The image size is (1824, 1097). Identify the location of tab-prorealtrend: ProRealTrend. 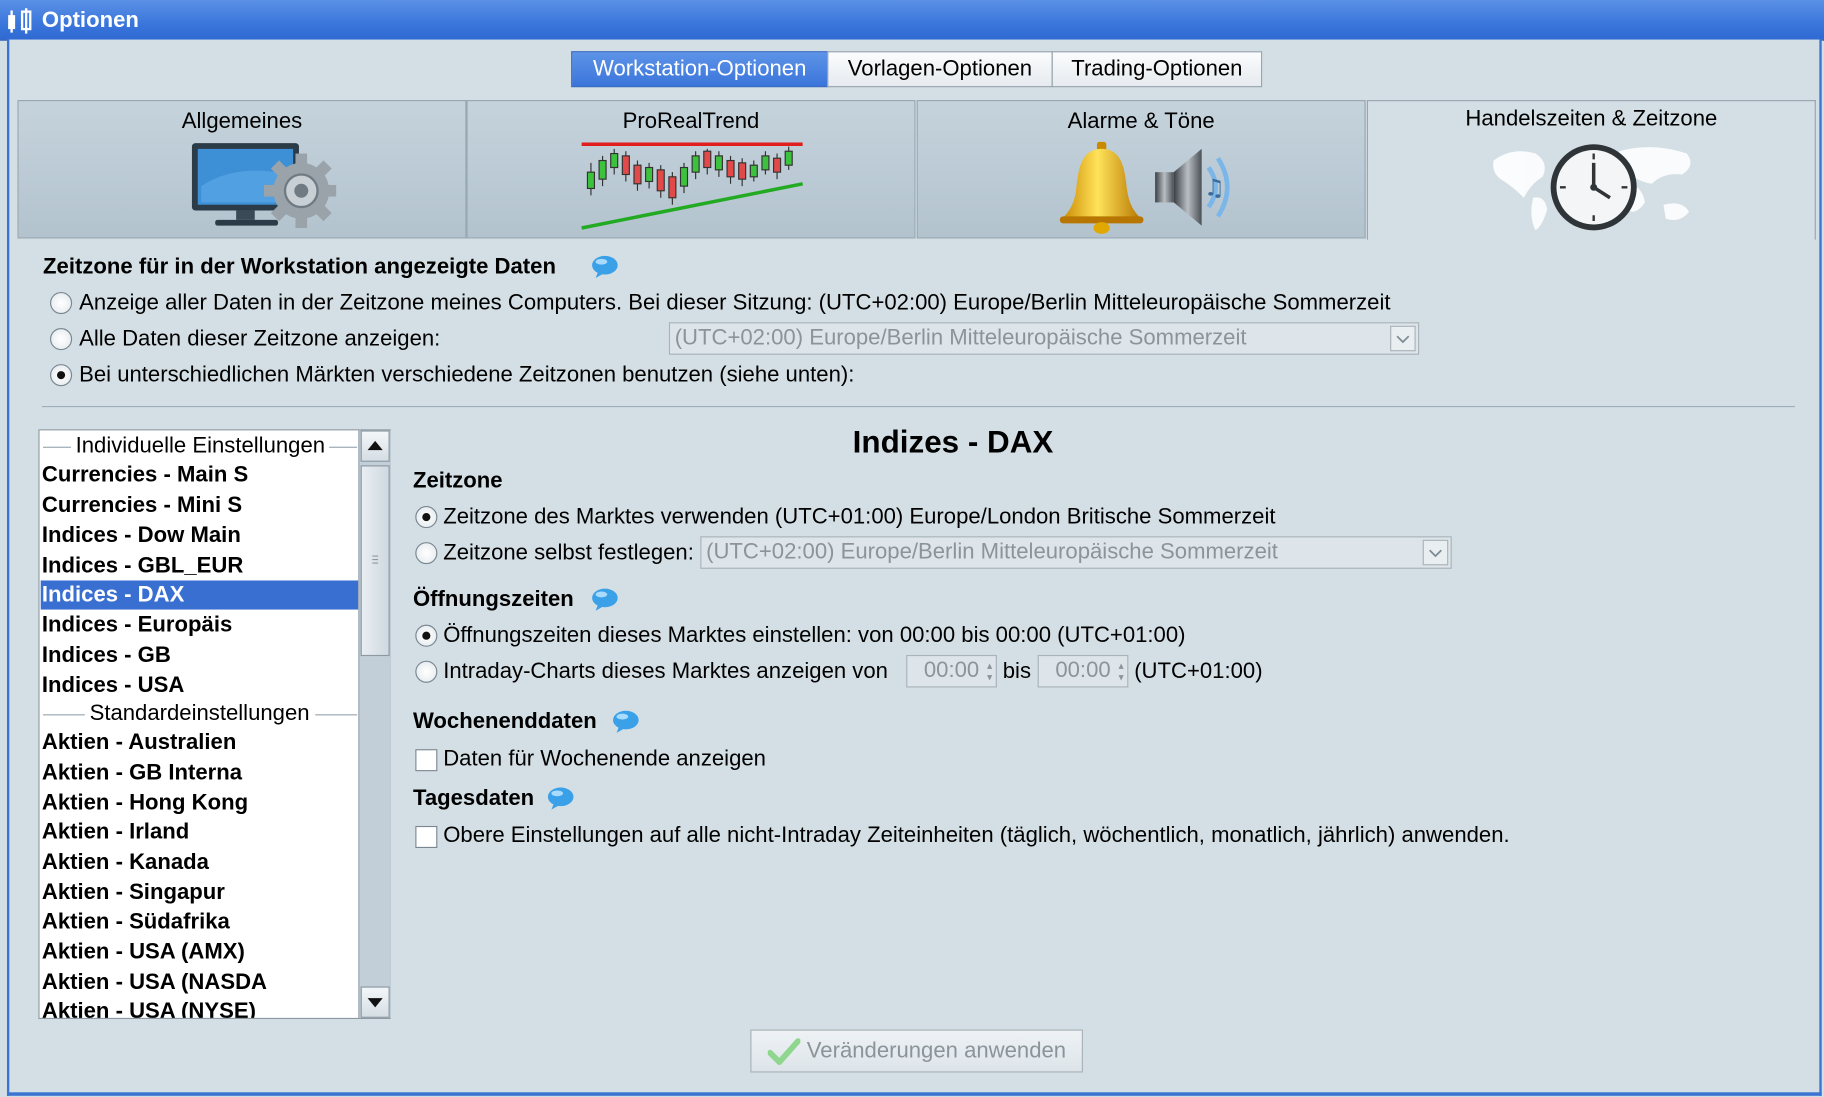
(691, 169).